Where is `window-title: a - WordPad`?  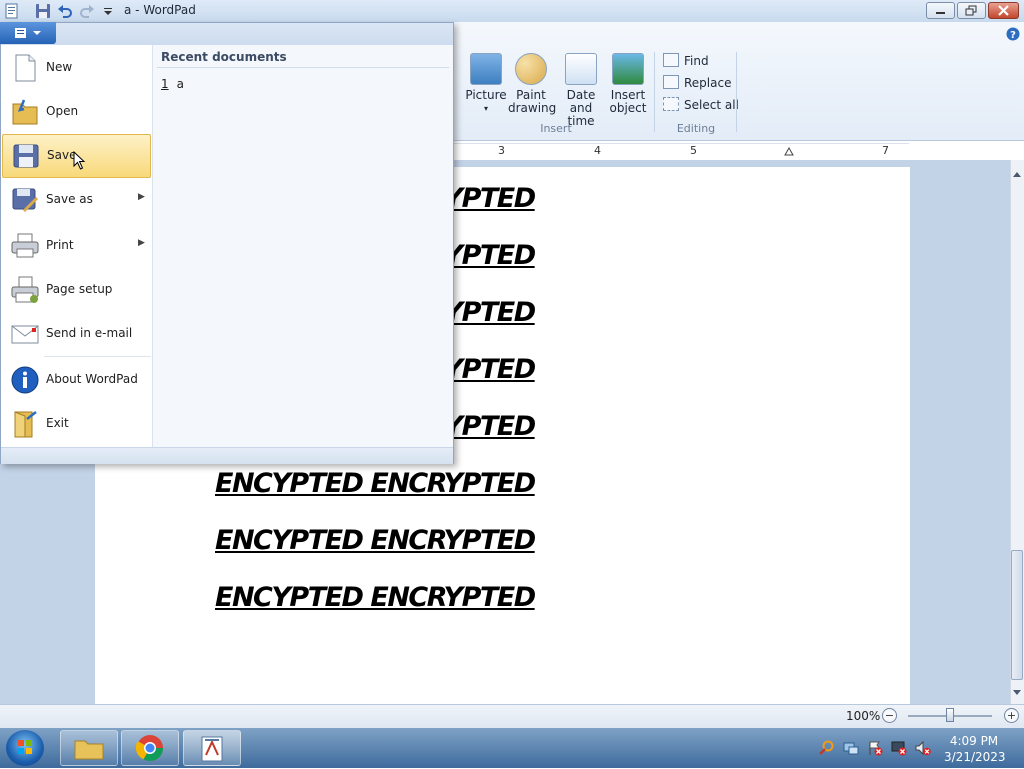
window-title: a - WordPad is located at coordinates (160, 10).